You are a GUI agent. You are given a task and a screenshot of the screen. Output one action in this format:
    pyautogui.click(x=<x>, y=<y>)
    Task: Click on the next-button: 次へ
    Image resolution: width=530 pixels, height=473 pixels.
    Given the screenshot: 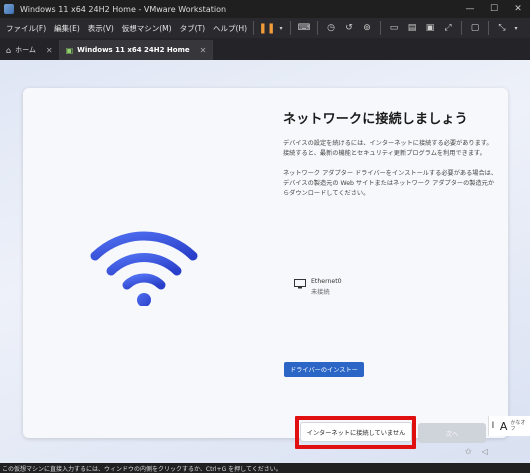 What is the action you would take?
    pyautogui.click(x=452, y=433)
    